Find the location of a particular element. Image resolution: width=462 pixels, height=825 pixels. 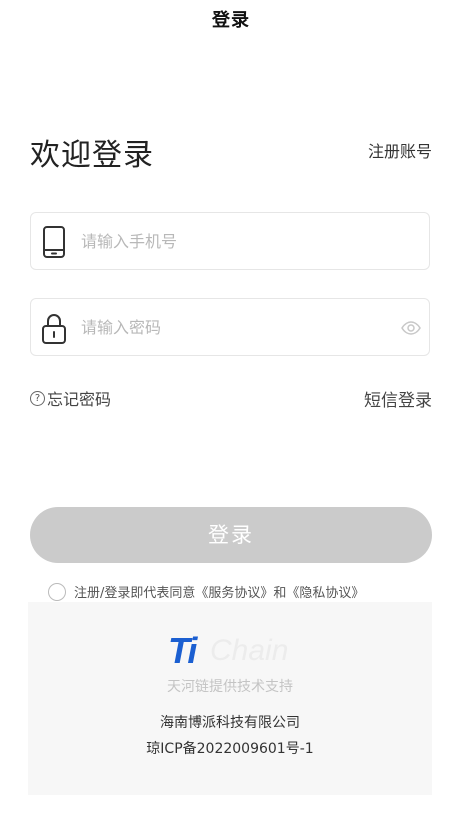

password-input is located at coordinates (241, 327).